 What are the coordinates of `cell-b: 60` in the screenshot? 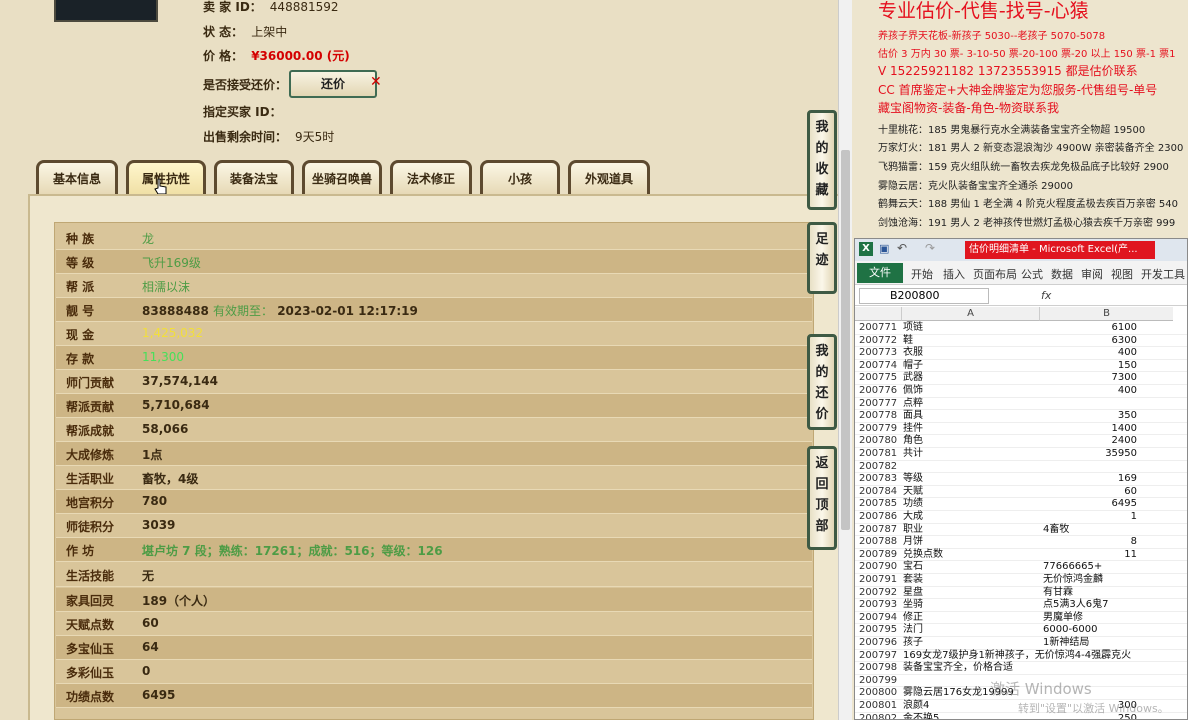 It's located at (1089, 492).